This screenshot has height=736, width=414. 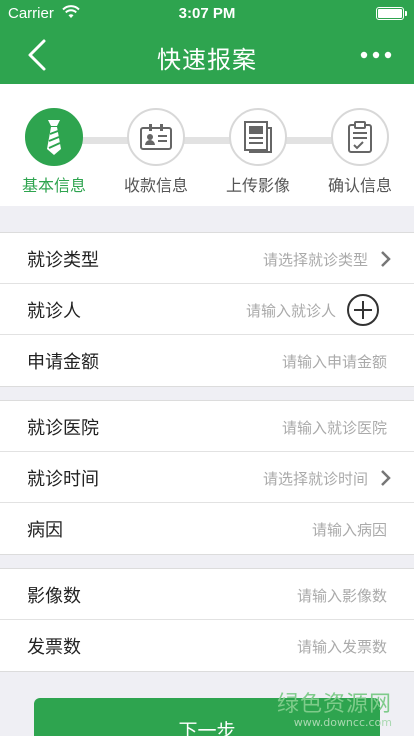 I want to click on status-bar: Carrier 3:07 PM, so click(x=207, y=14).